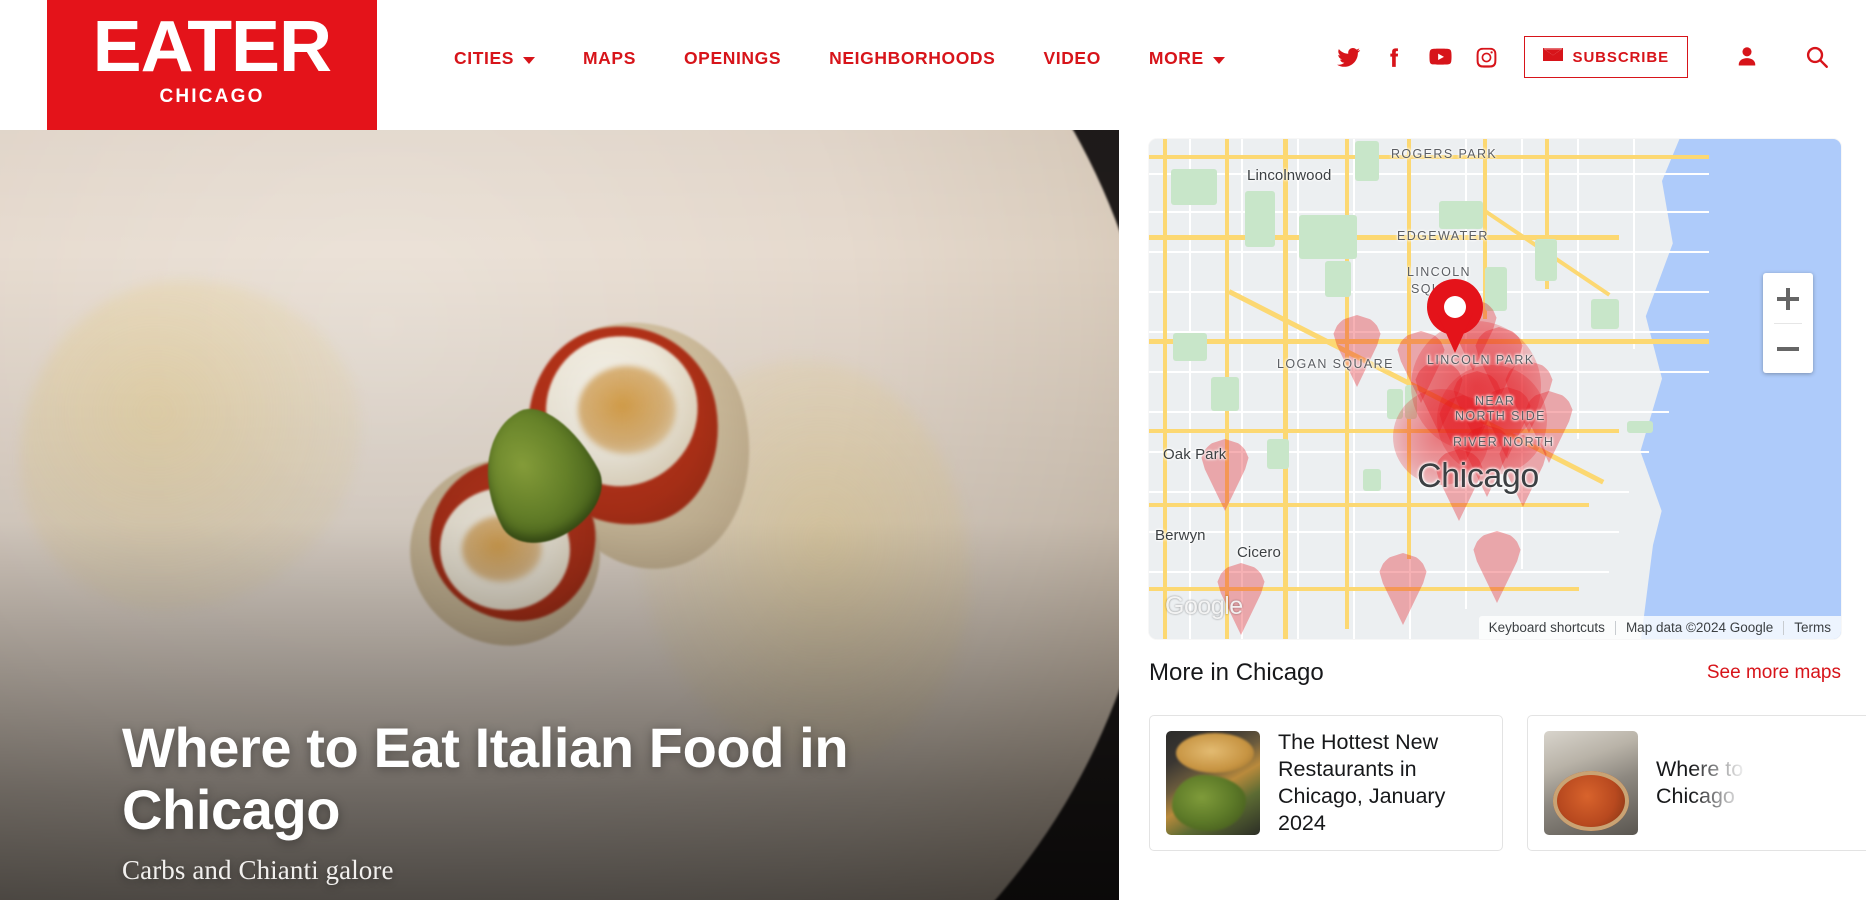 The height and width of the screenshot is (900, 1866). What do you see at coordinates (1500, 416) in the screenshot?
I see `map-label: NORTH SIDE` at bounding box center [1500, 416].